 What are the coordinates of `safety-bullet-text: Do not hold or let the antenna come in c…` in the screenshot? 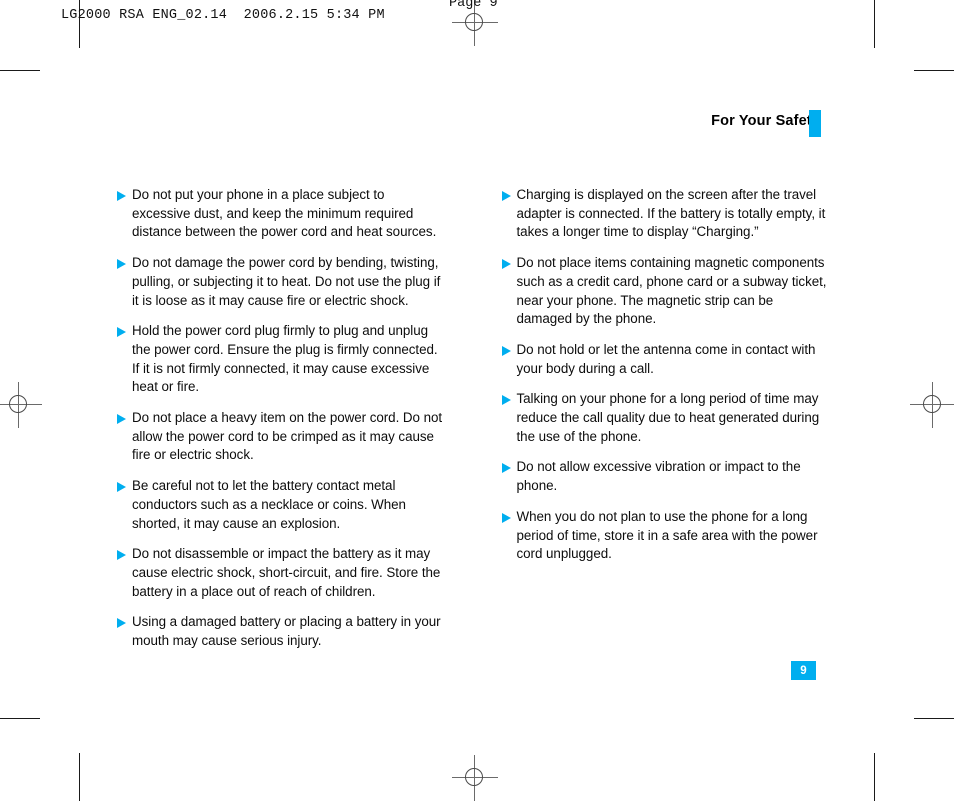 It's located at (666, 358).